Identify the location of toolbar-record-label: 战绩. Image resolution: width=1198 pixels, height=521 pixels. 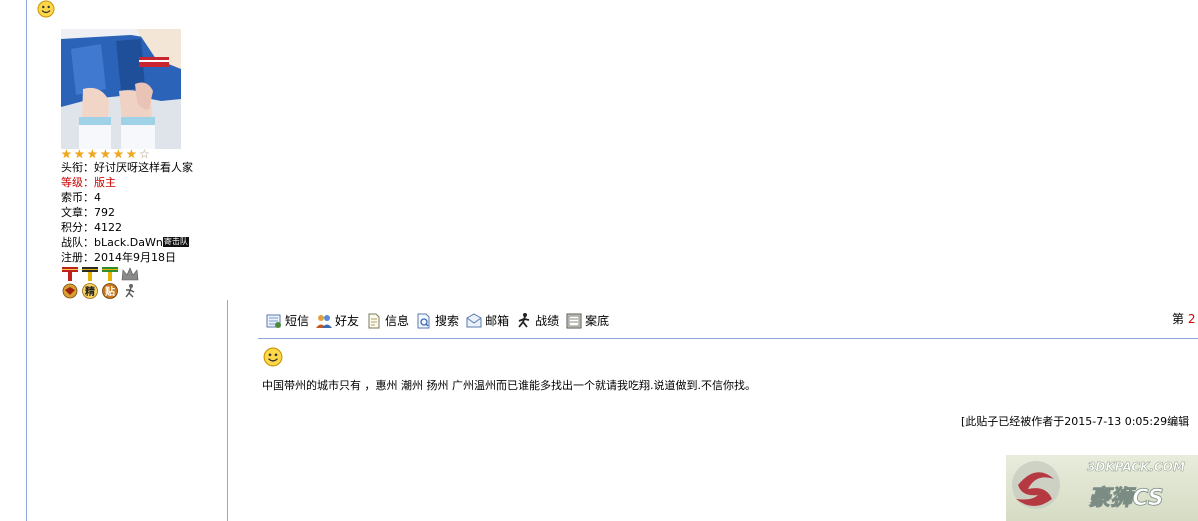
(547, 321).